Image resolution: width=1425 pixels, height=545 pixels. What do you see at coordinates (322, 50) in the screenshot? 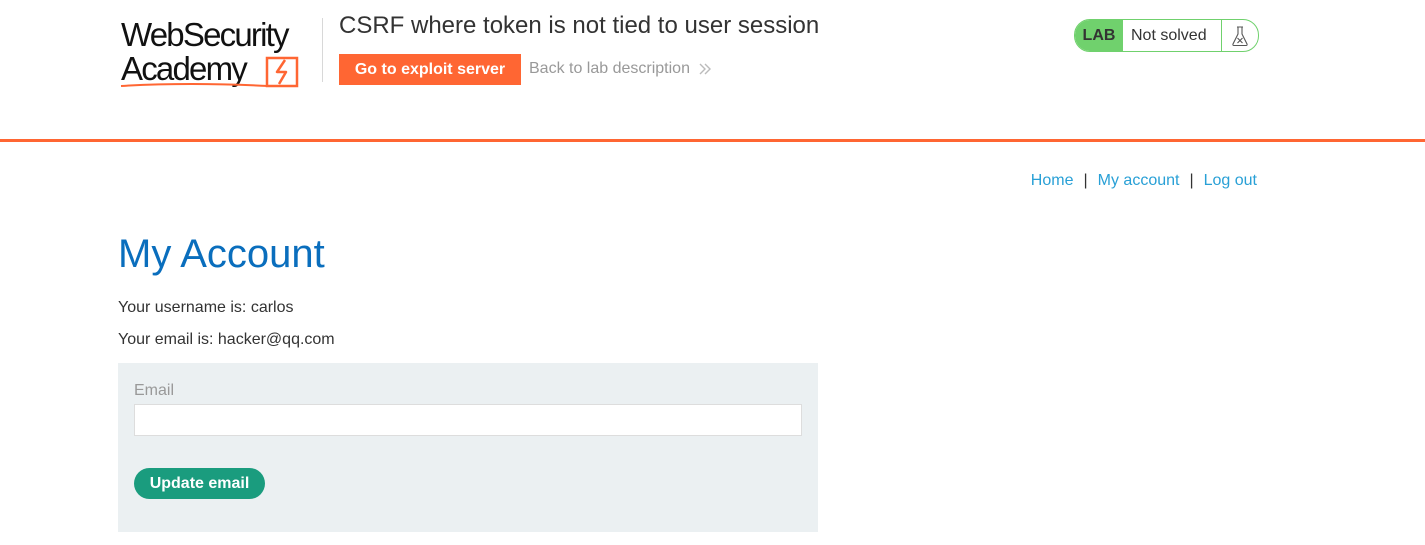
I see `header-divider` at bounding box center [322, 50].